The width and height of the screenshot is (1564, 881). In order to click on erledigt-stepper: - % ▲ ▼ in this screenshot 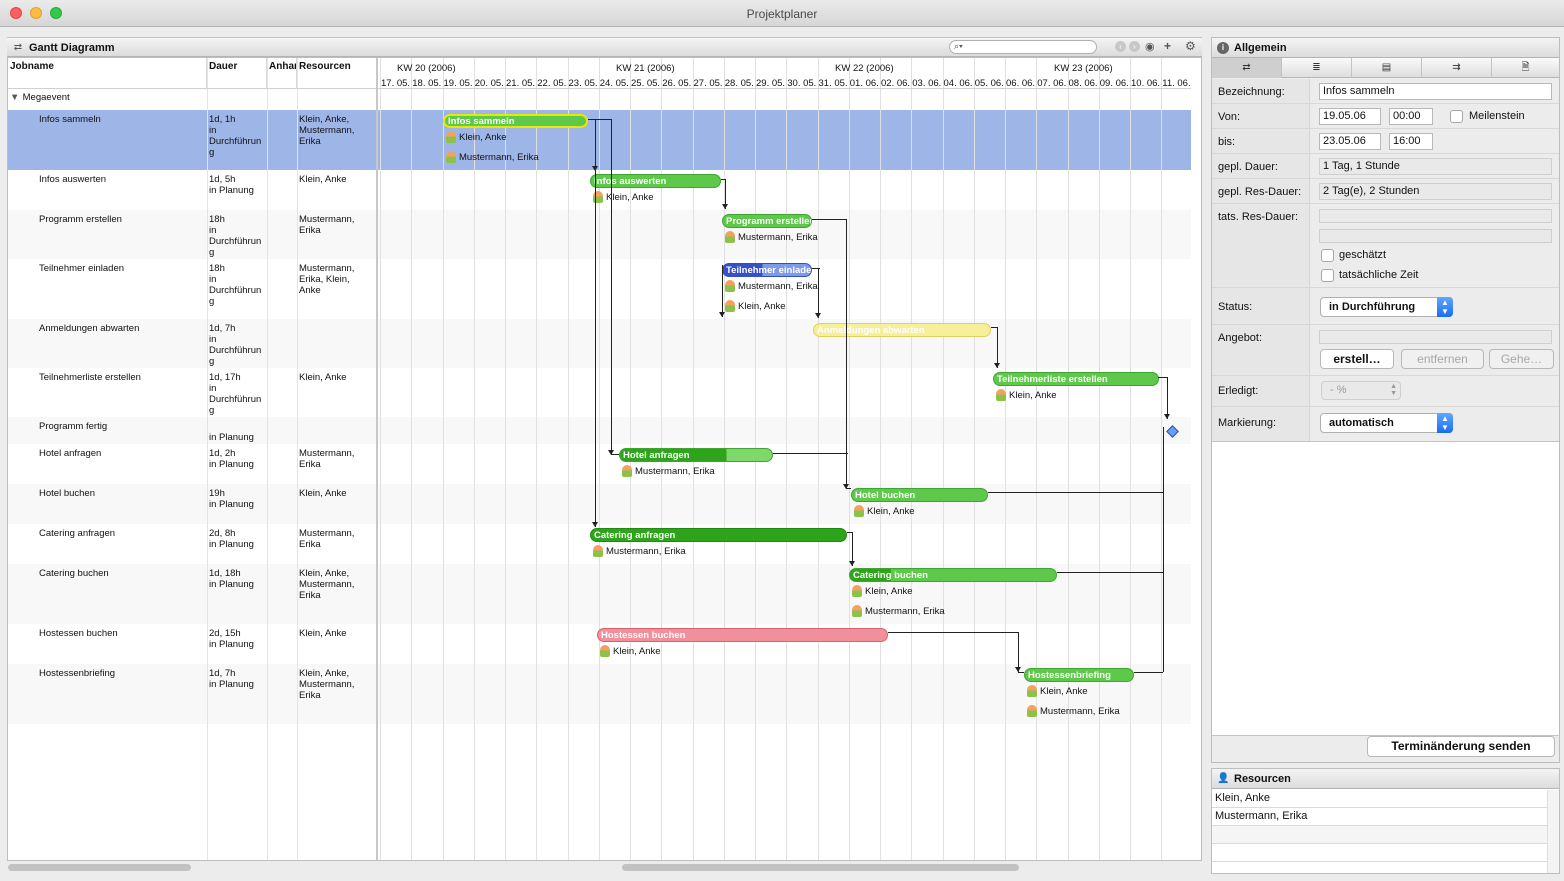, I will do `click(1361, 390)`.